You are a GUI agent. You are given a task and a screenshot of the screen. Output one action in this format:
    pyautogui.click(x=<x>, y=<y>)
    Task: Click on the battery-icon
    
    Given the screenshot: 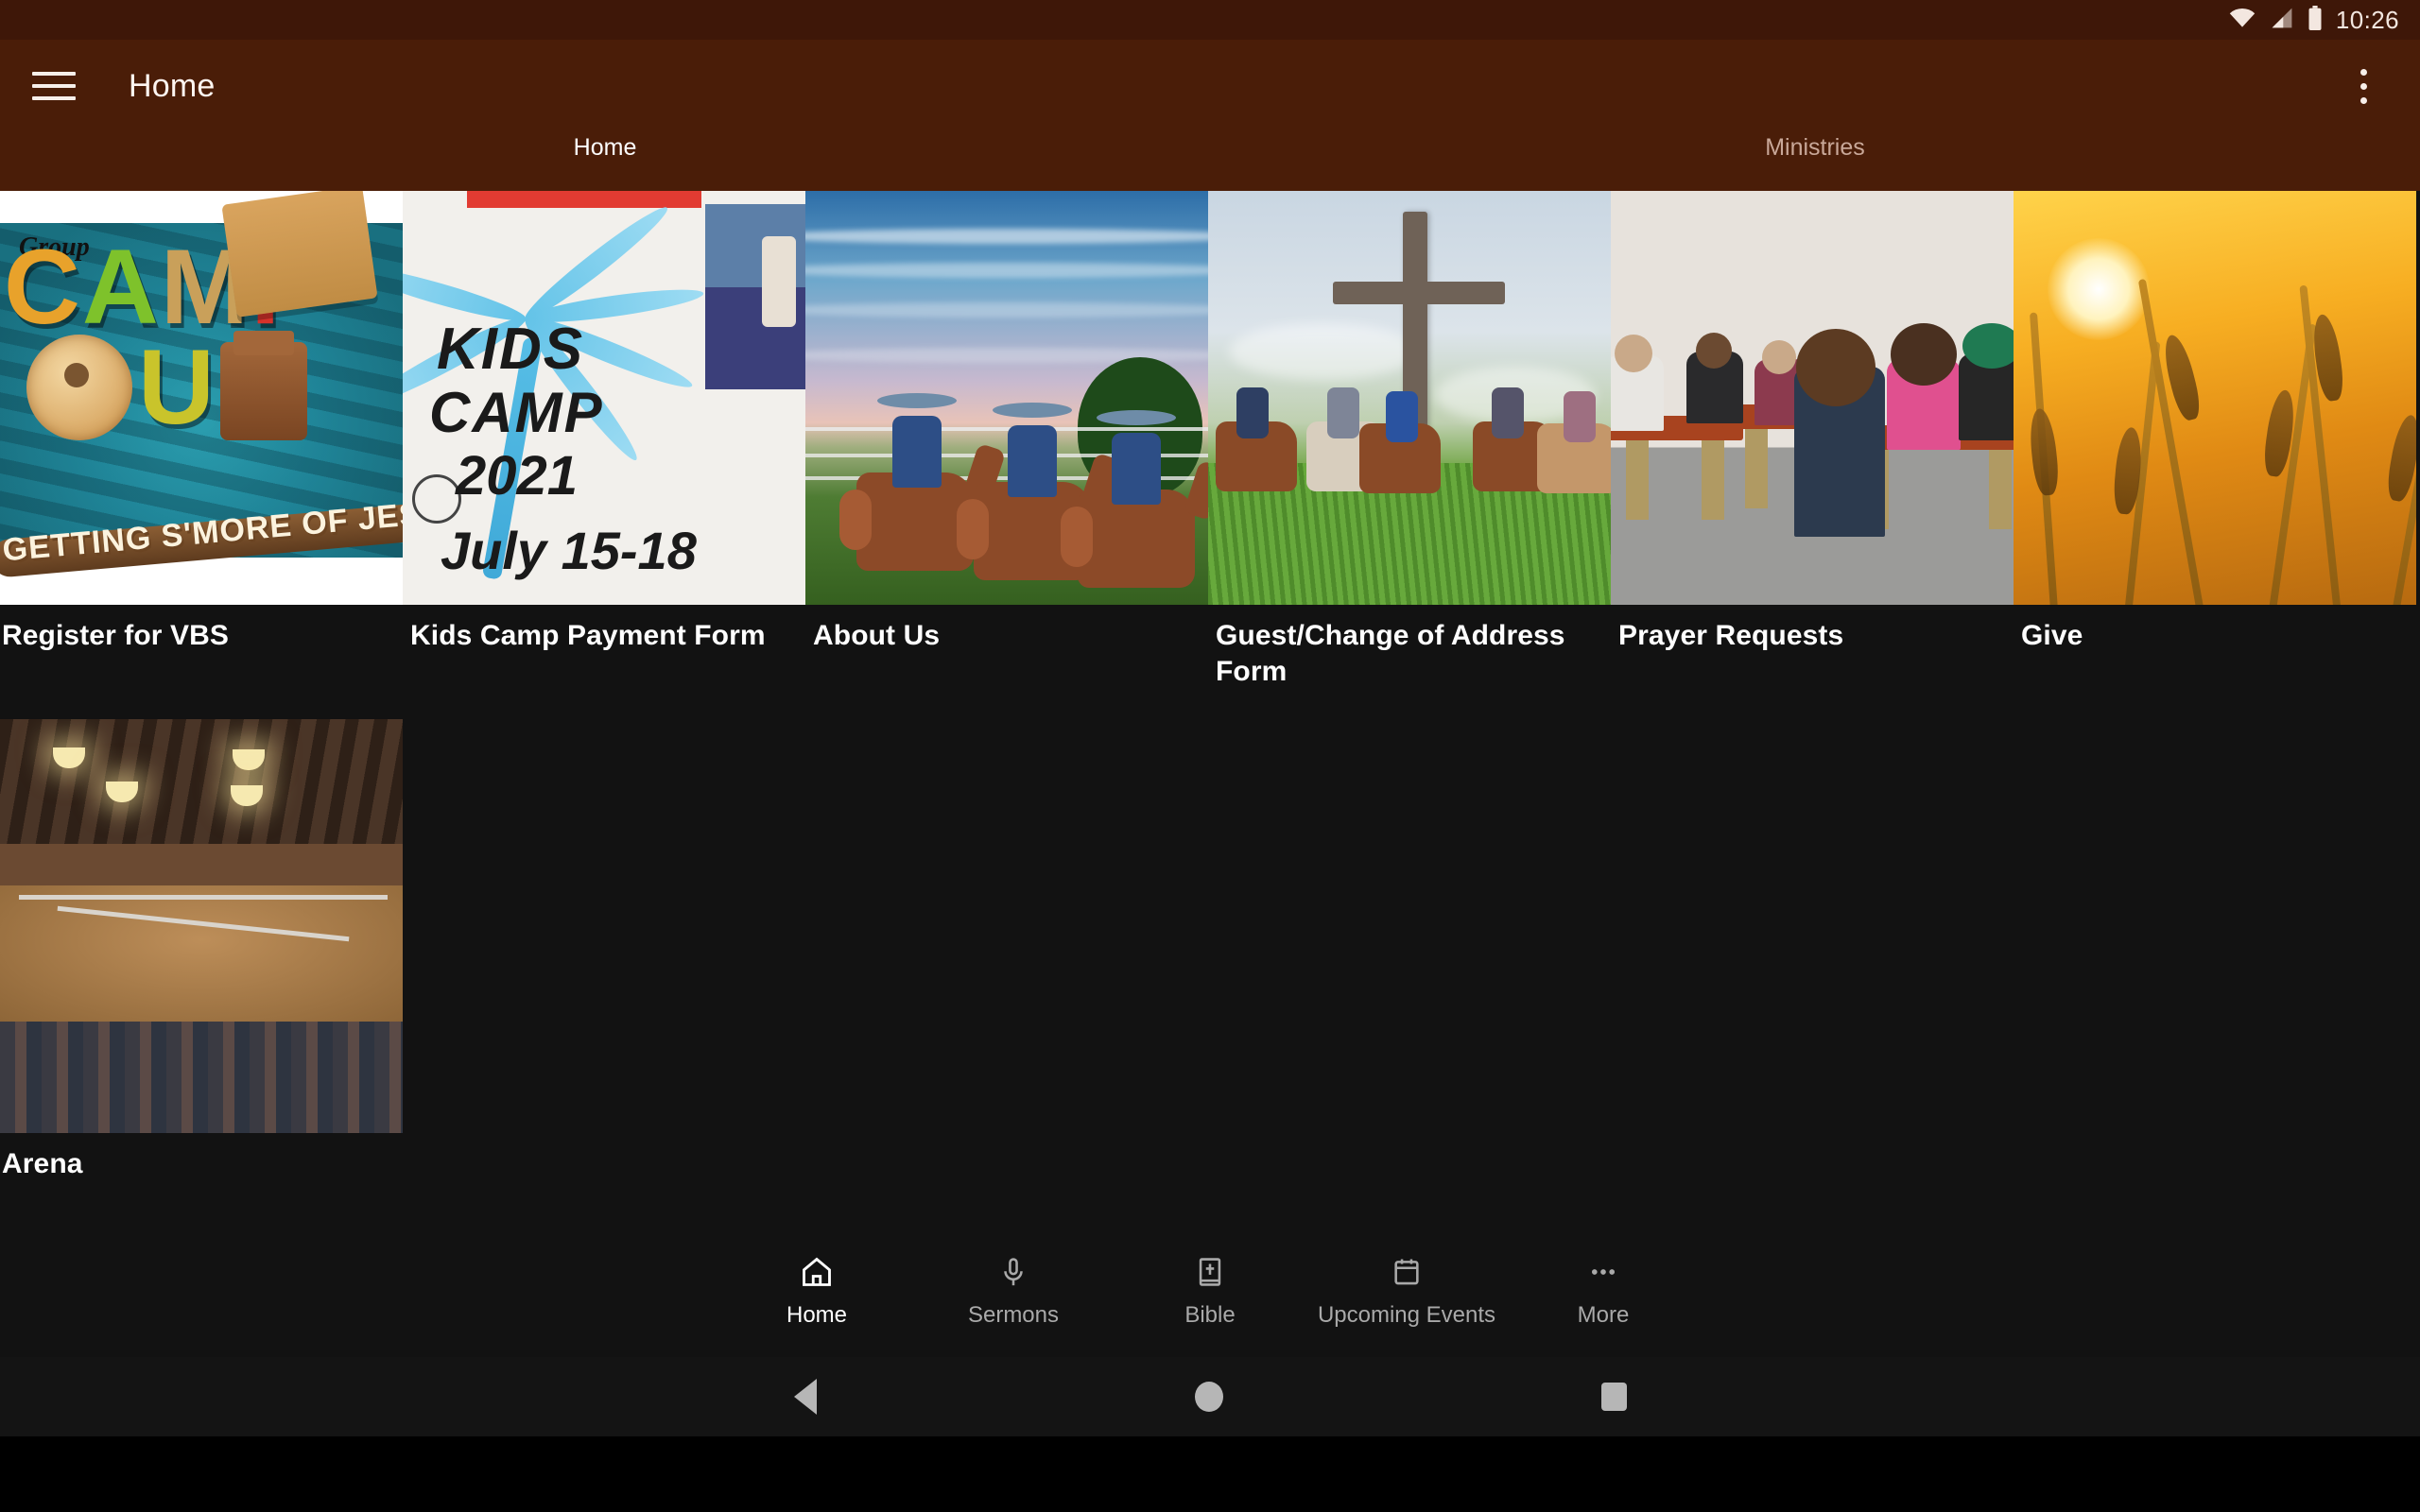 What is the action you would take?
    pyautogui.click(x=2315, y=20)
    